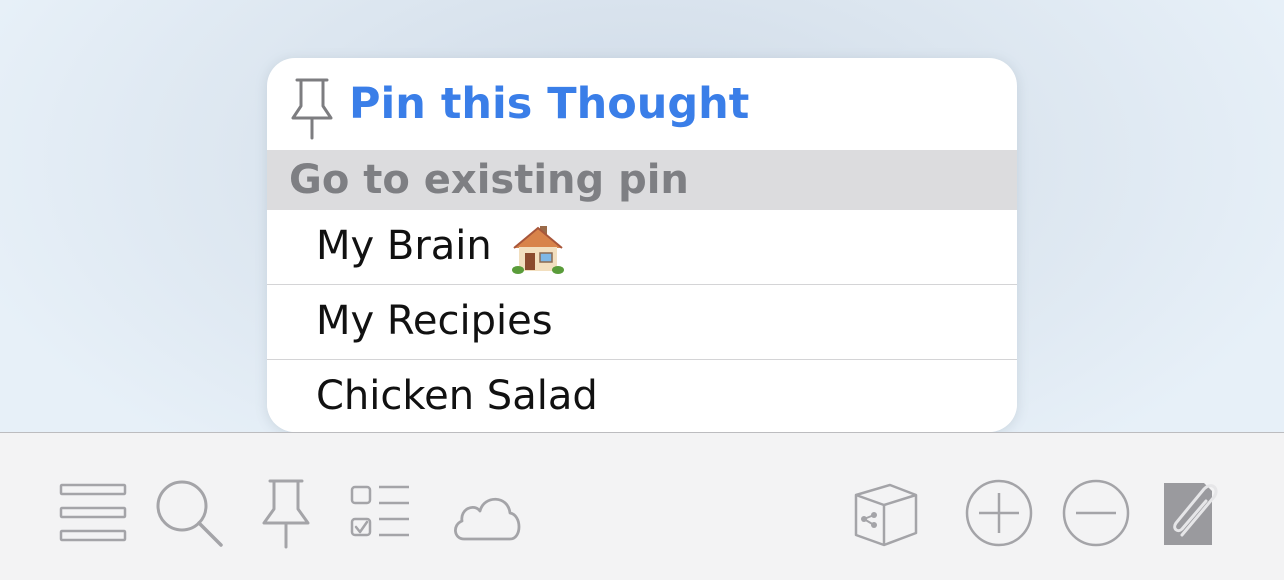 The image size is (1284, 580). I want to click on section-header-label: Go to existing pin, so click(489, 180).